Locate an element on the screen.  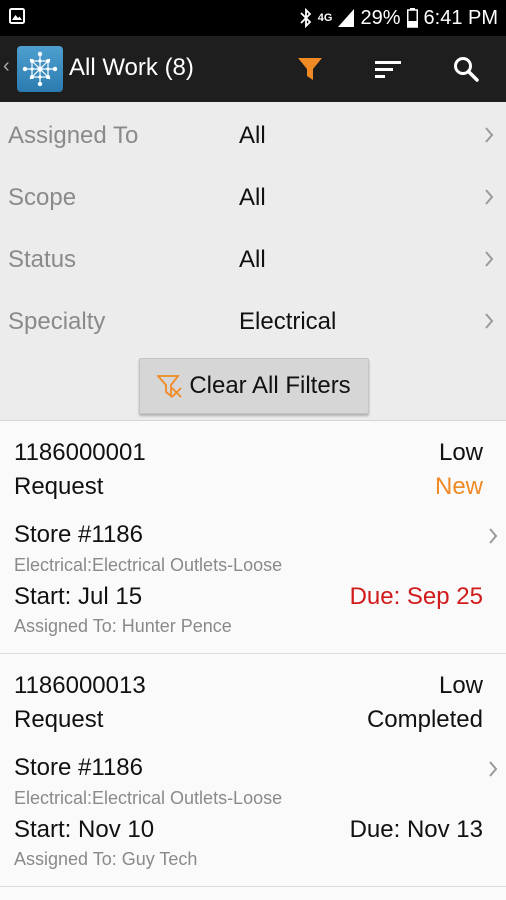
status-label: New is located at coordinates (458, 486).